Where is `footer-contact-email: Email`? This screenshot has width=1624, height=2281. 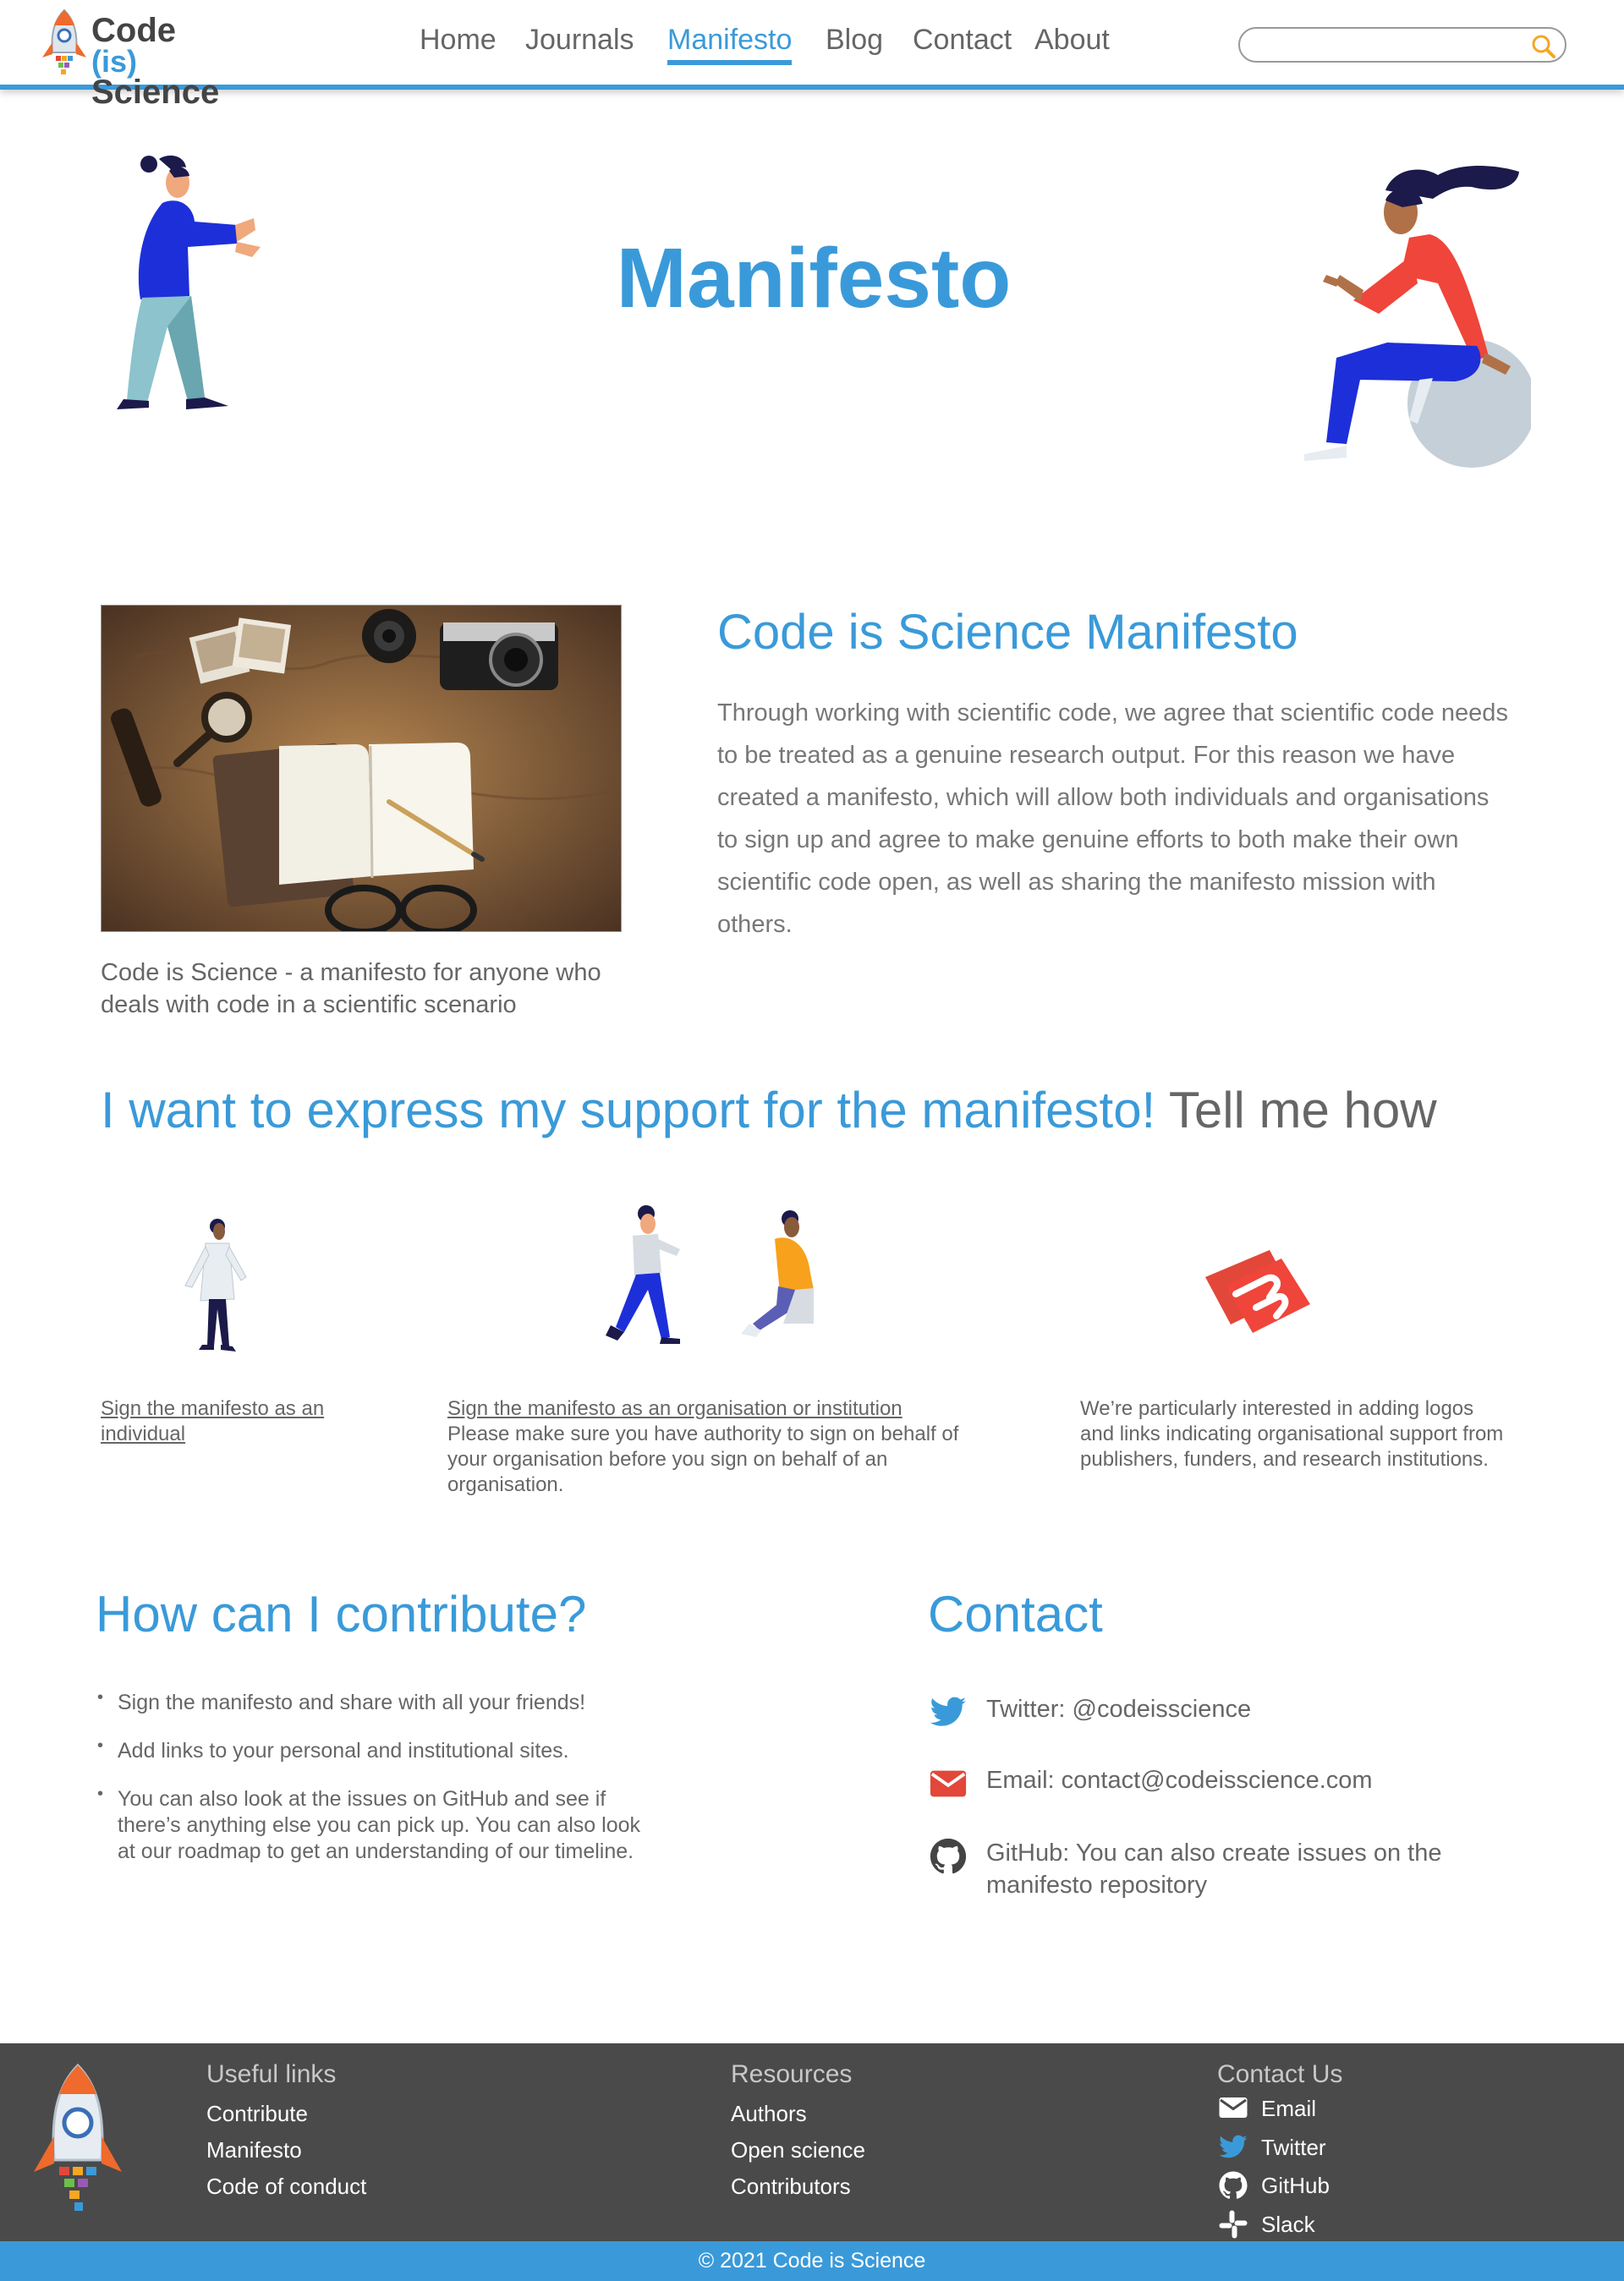
footer-contact-email: Email is located at coordinates (1289, 2109).